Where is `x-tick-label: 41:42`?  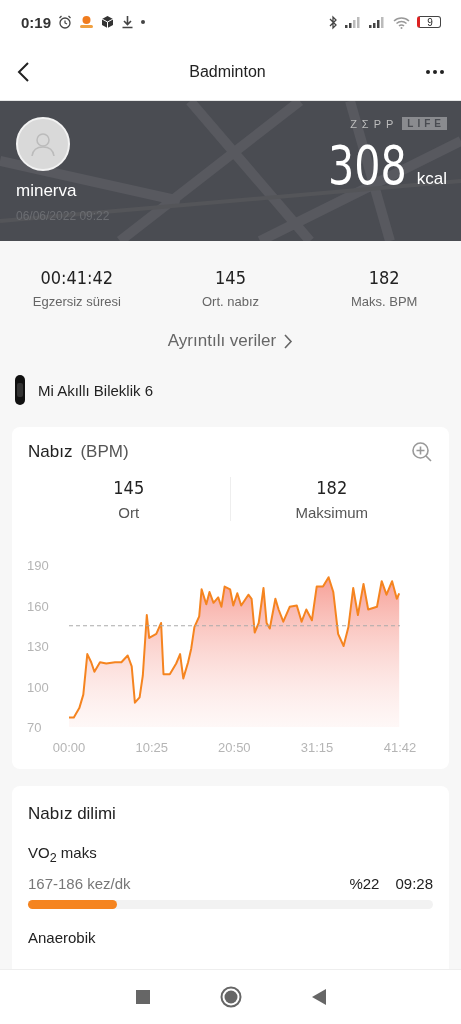
x-tick-label: 41:42 is located at coordinates (400, 747).